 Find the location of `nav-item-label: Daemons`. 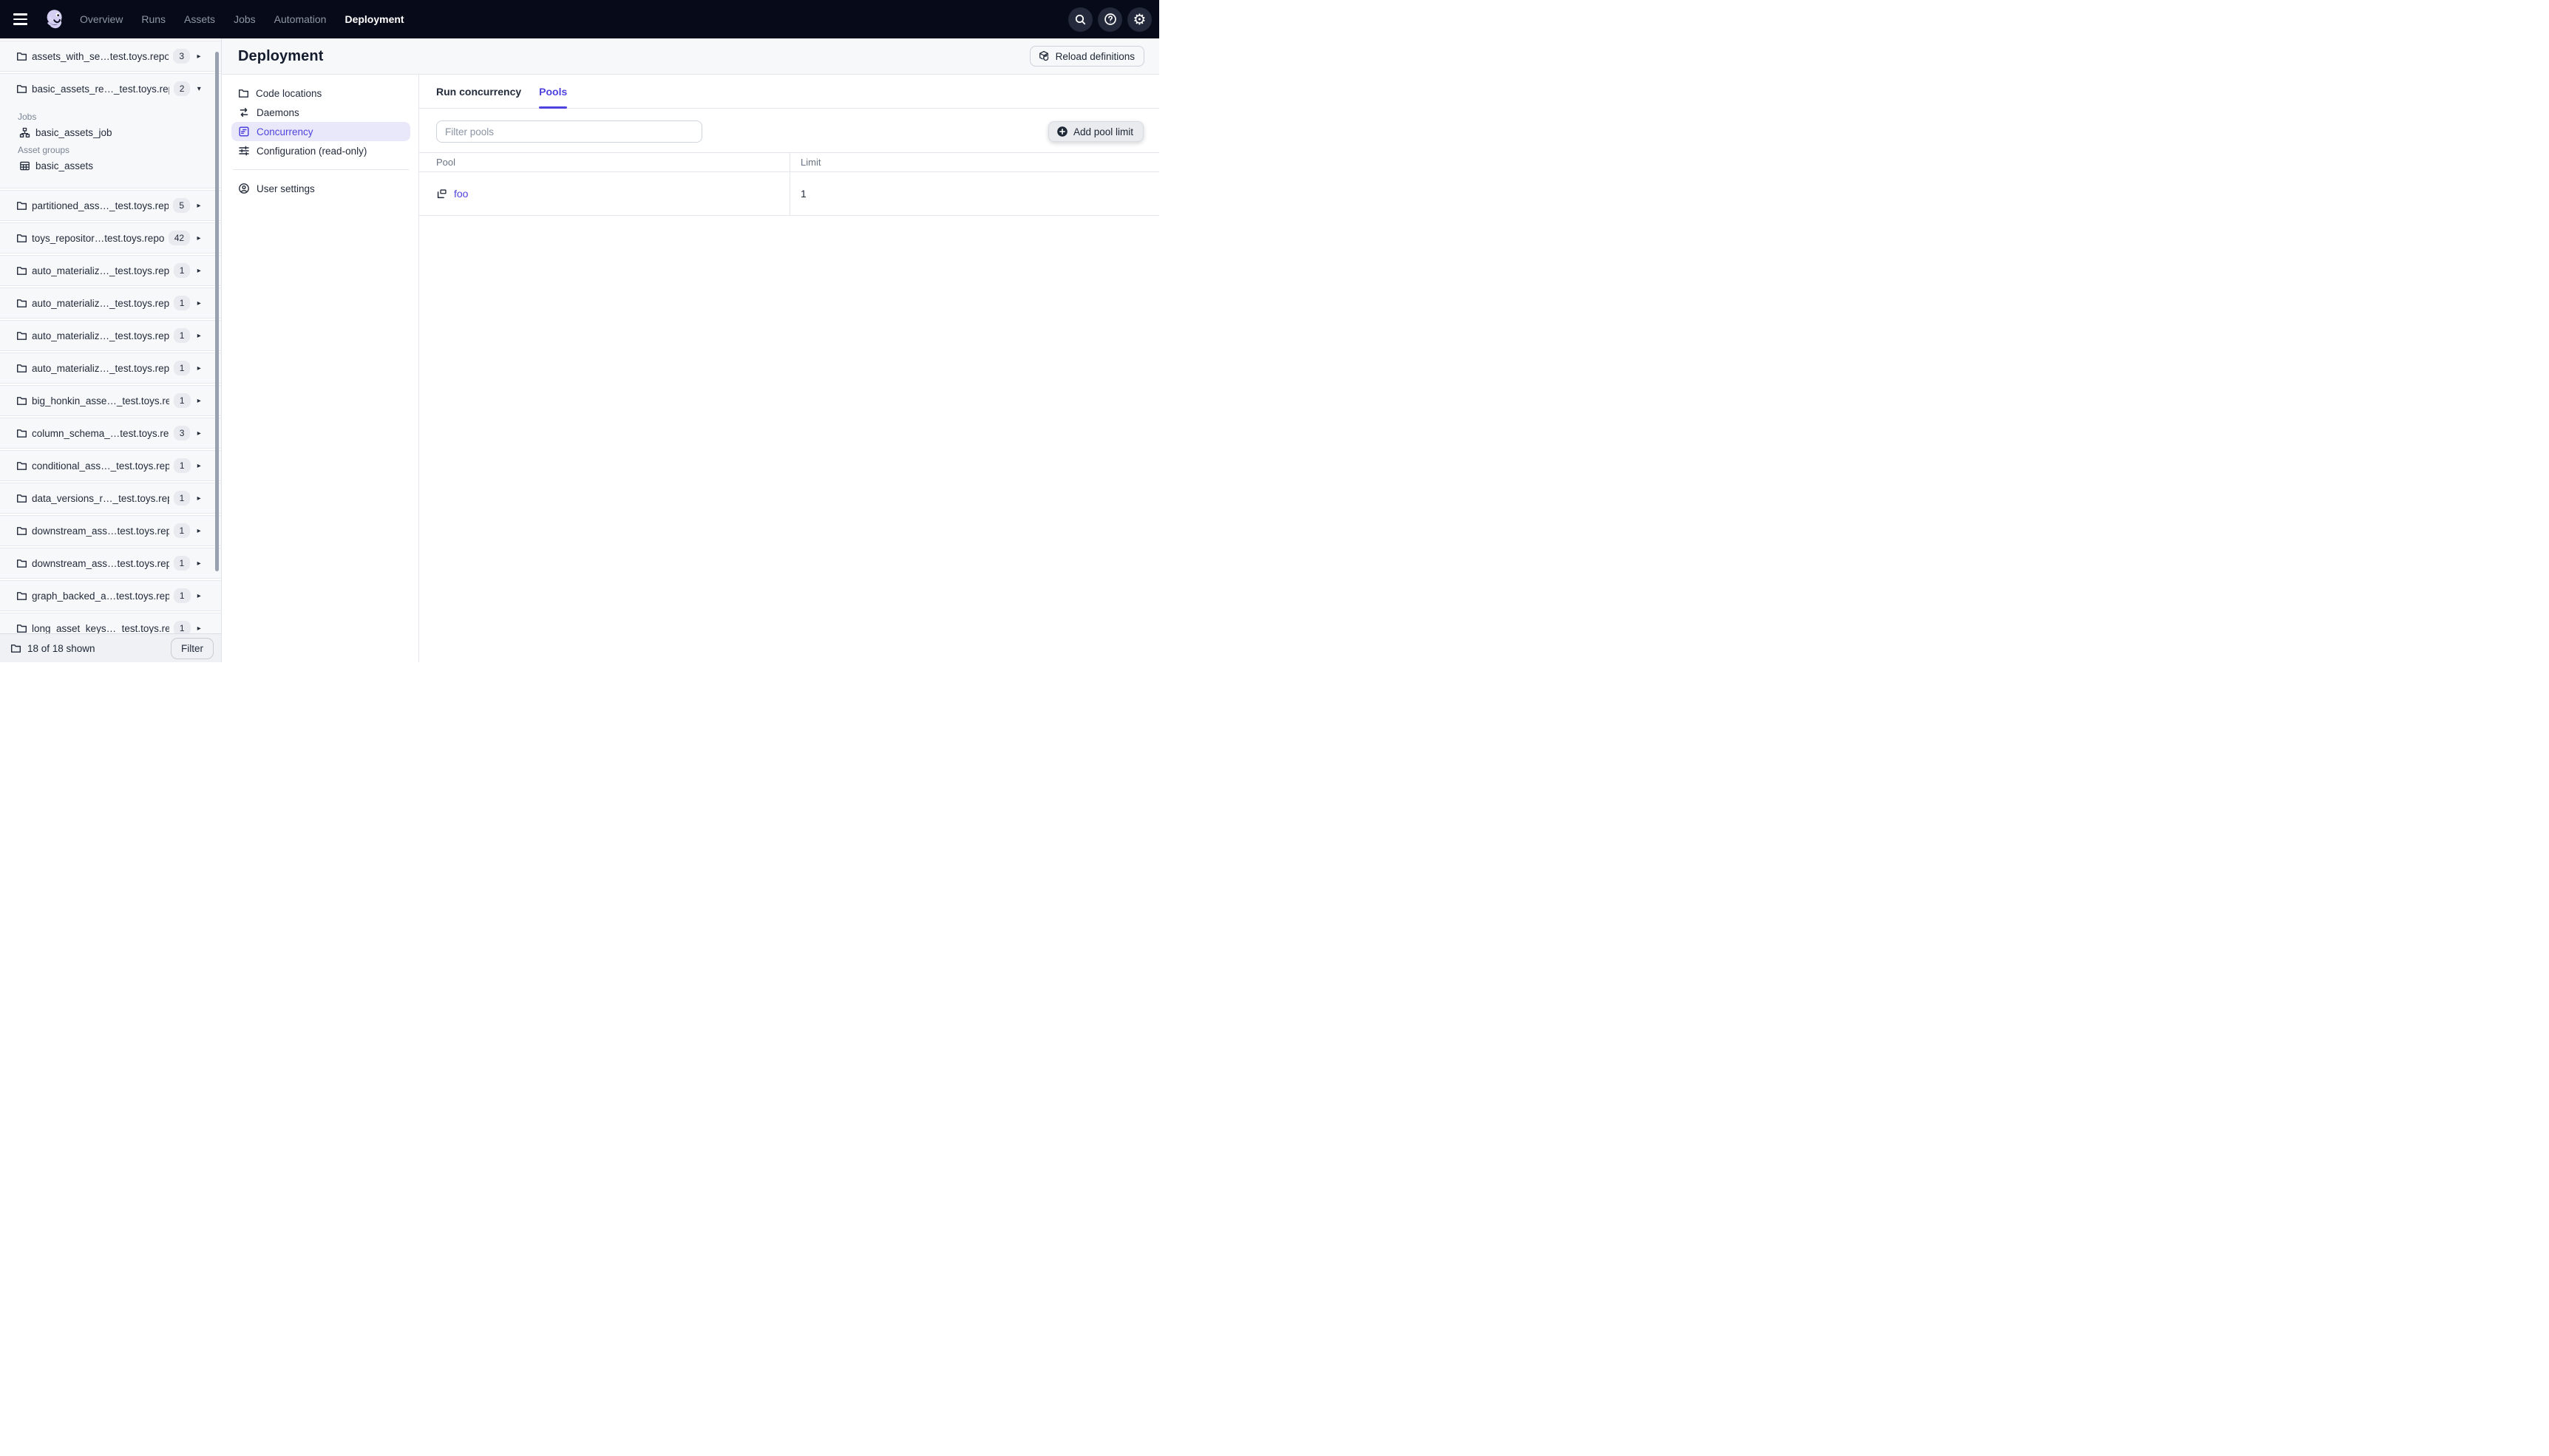

nav-item-label: Daemons is located at coordinates (278, 112).